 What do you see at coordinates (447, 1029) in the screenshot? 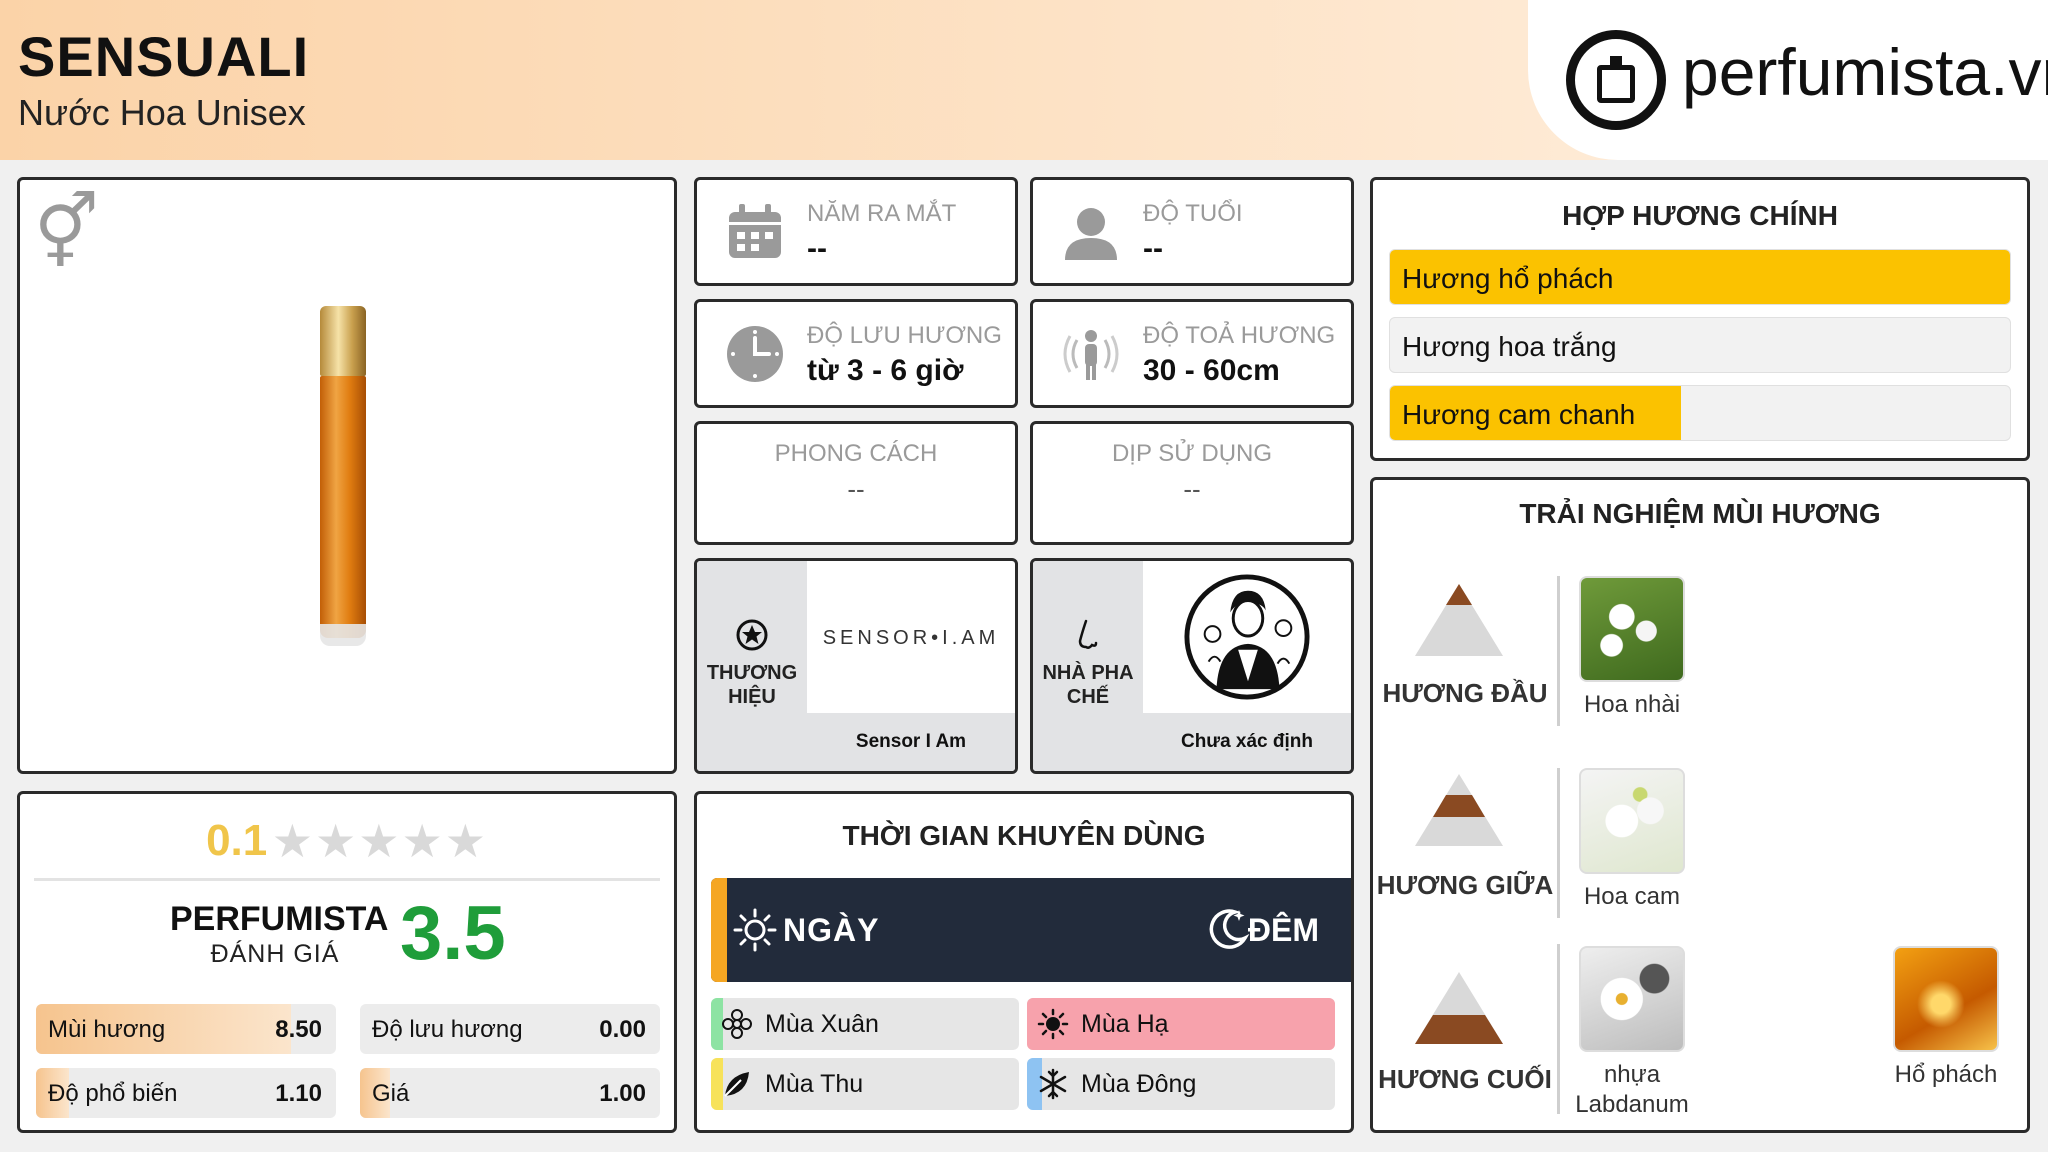
I see `metric-label: Độ lưu hương` at bounding box center [447, 1029].